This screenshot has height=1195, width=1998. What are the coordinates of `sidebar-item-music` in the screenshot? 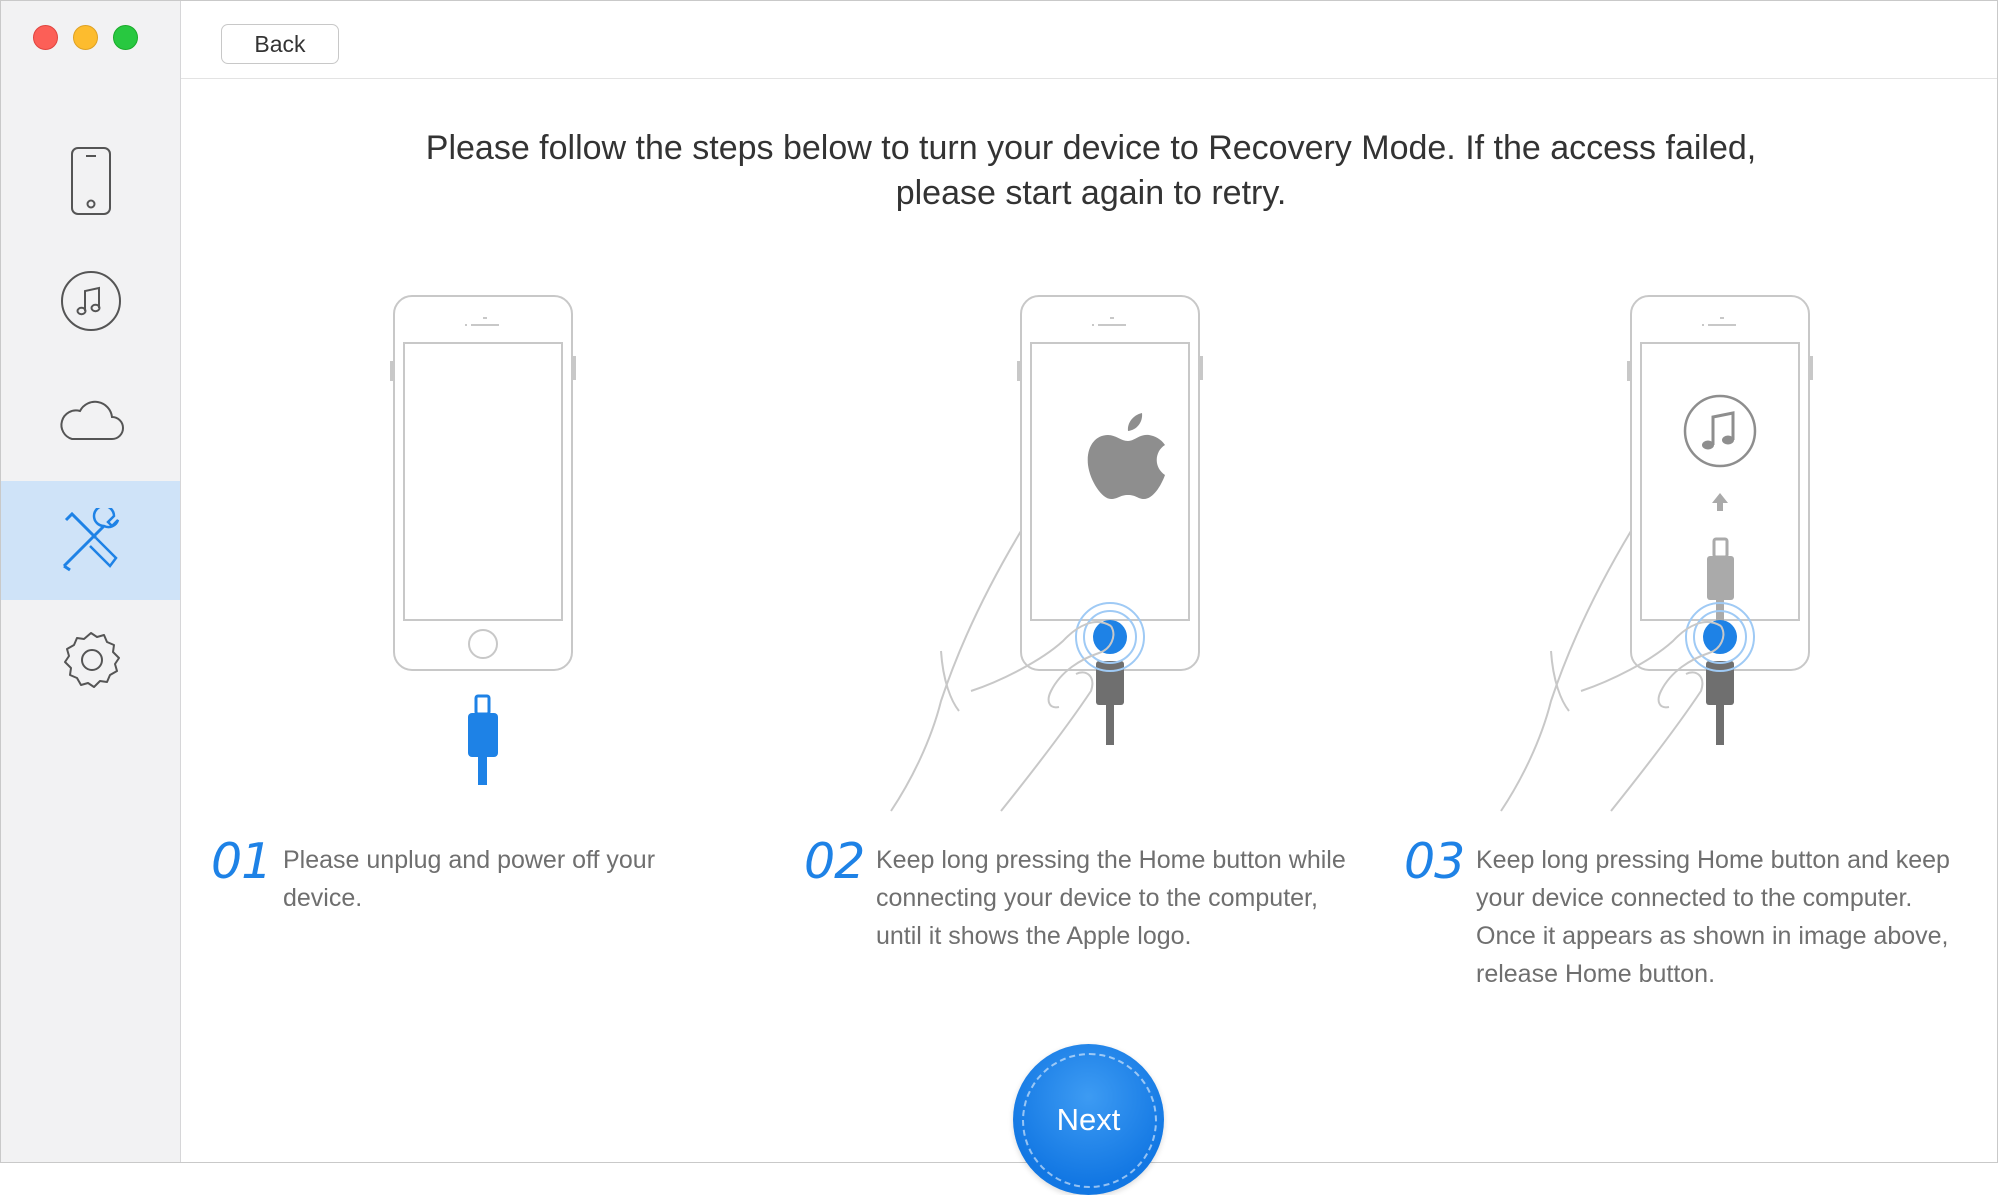 It's located at (90, 300).